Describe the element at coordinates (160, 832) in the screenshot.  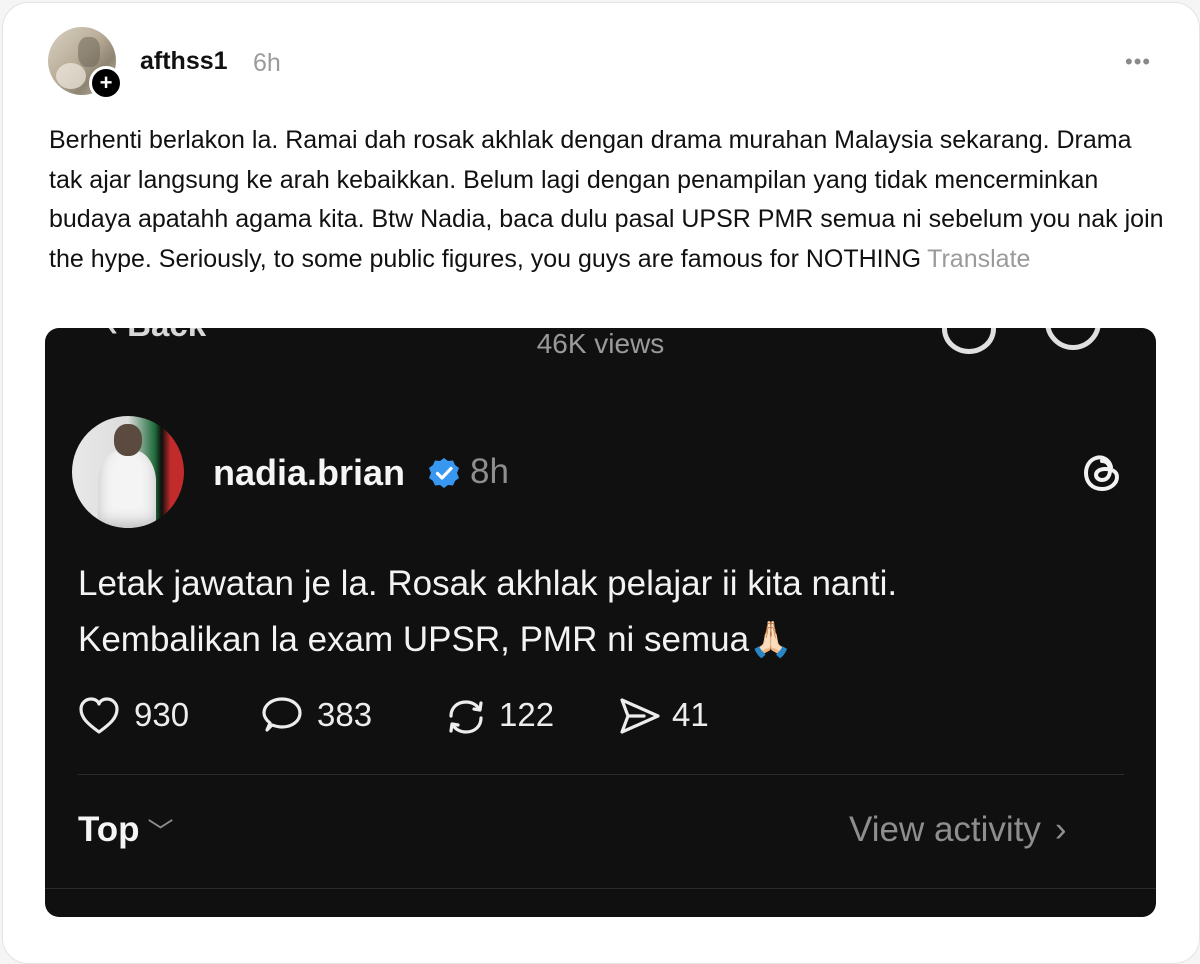
I see `chevron-down-icon: ﹀` at that location.